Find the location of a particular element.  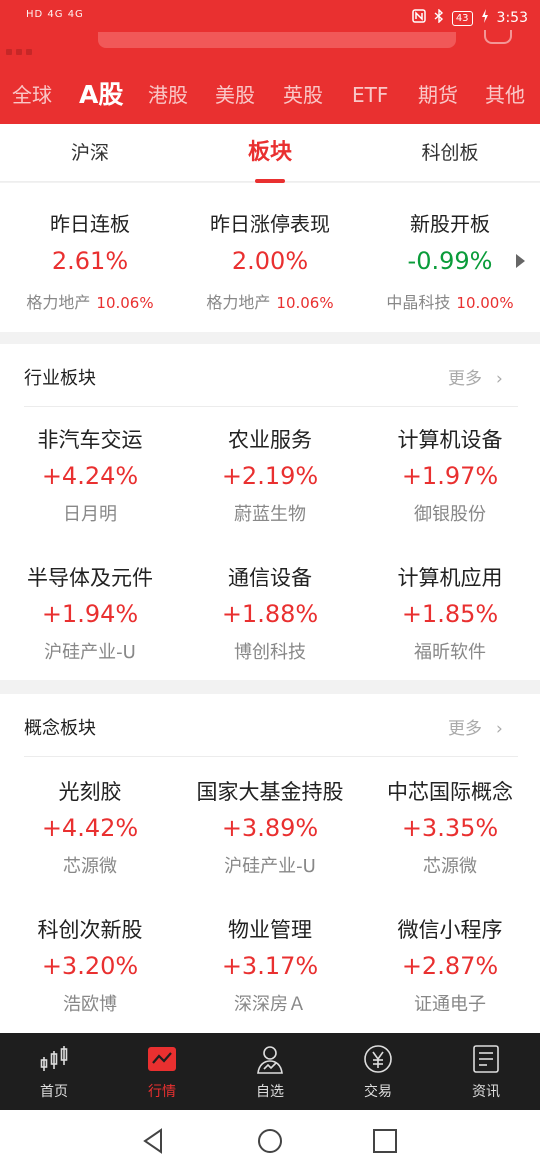

nav-market: 行情 is located at coordinates (162, 1071).